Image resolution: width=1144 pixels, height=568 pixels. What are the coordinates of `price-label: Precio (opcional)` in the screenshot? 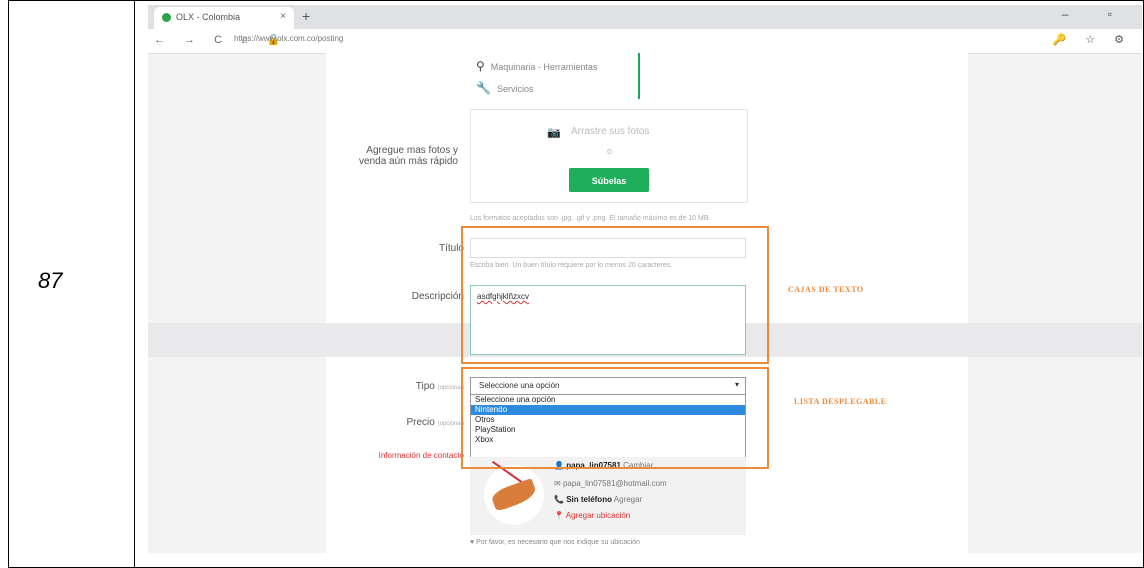 It's located at (416, 422).